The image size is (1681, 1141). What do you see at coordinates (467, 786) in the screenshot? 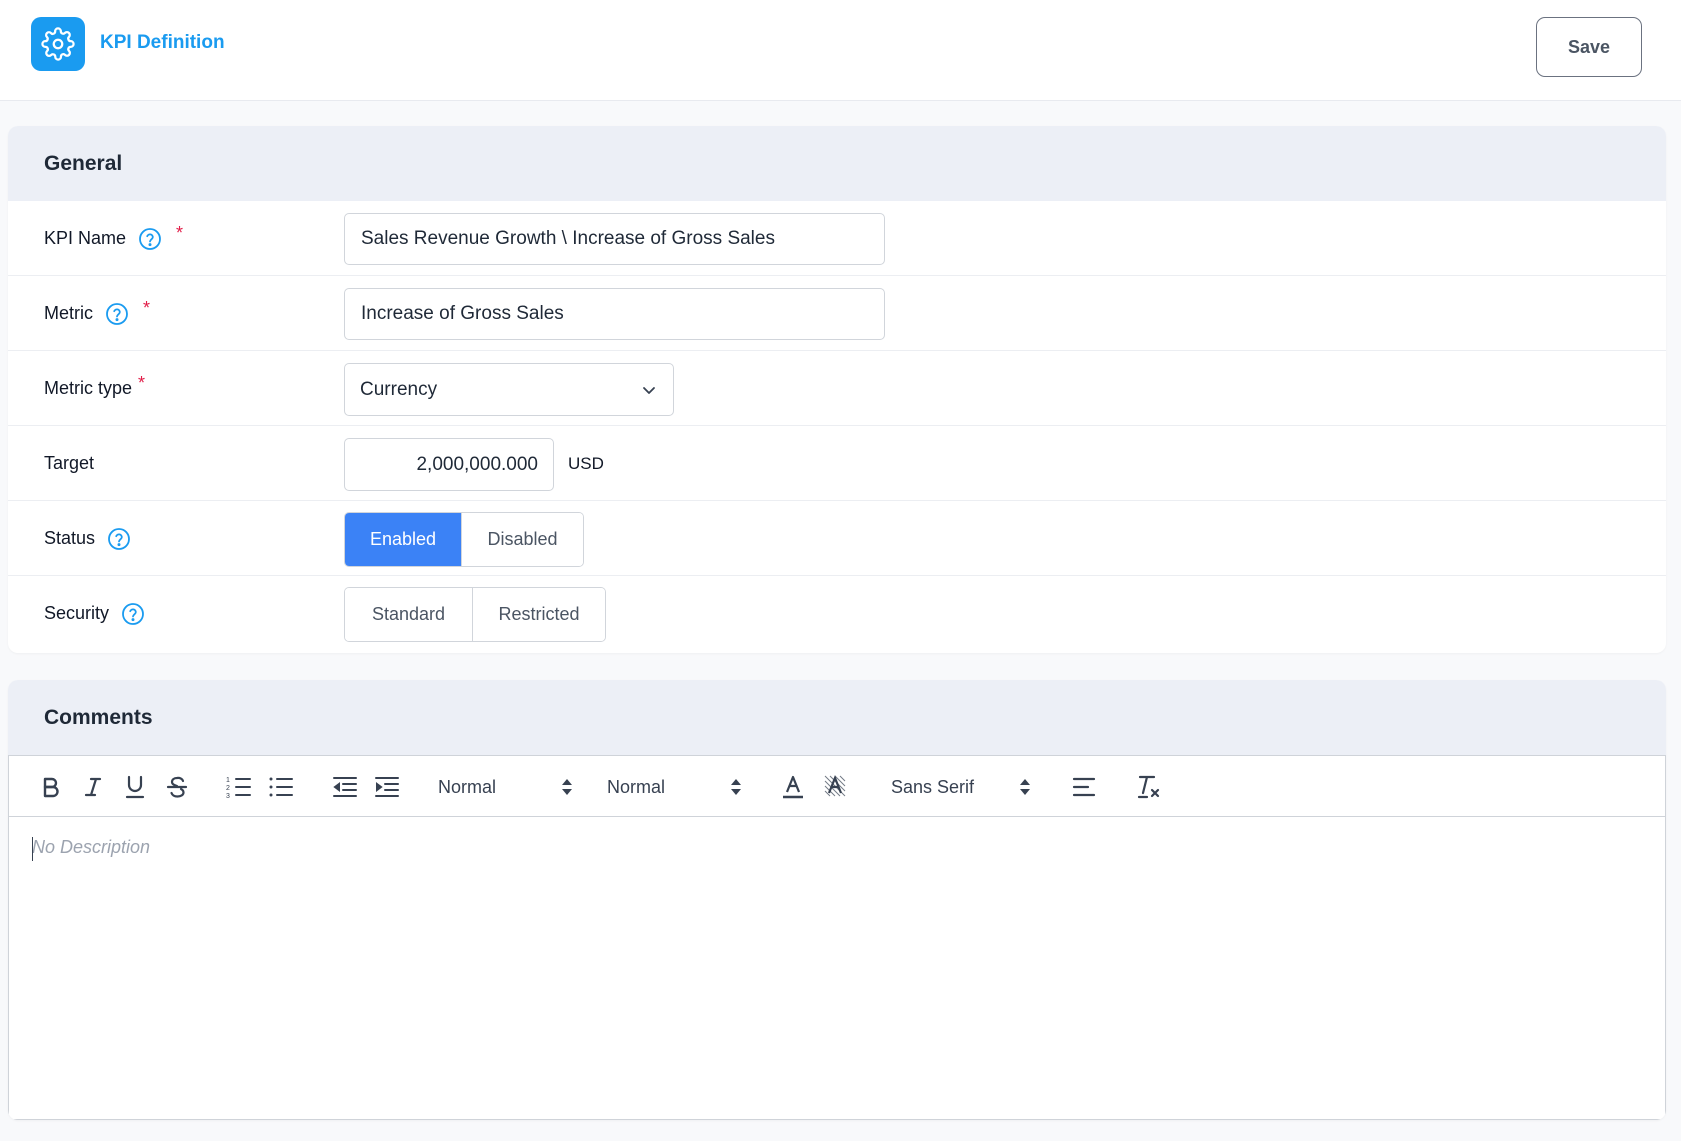
I see `size-picker-value: Normal` at bounding box center [467, 786].